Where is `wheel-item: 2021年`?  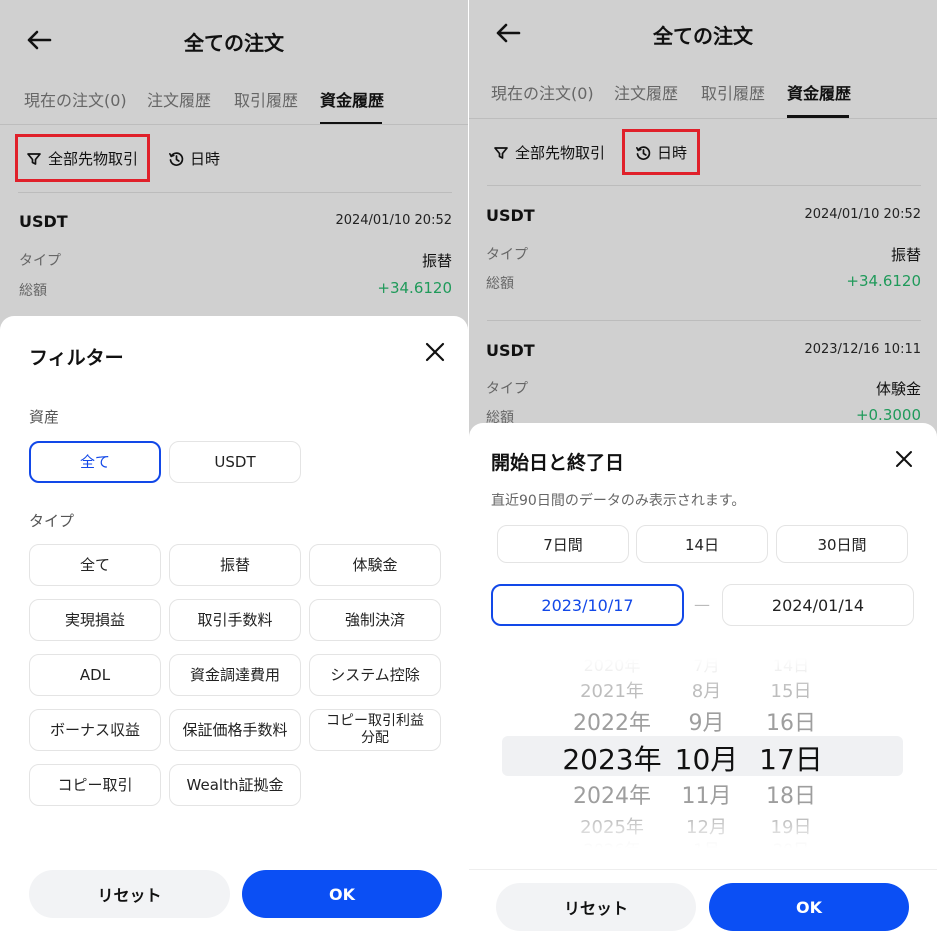
wheel-item: 2021年 is located at coordinates (612, 691).